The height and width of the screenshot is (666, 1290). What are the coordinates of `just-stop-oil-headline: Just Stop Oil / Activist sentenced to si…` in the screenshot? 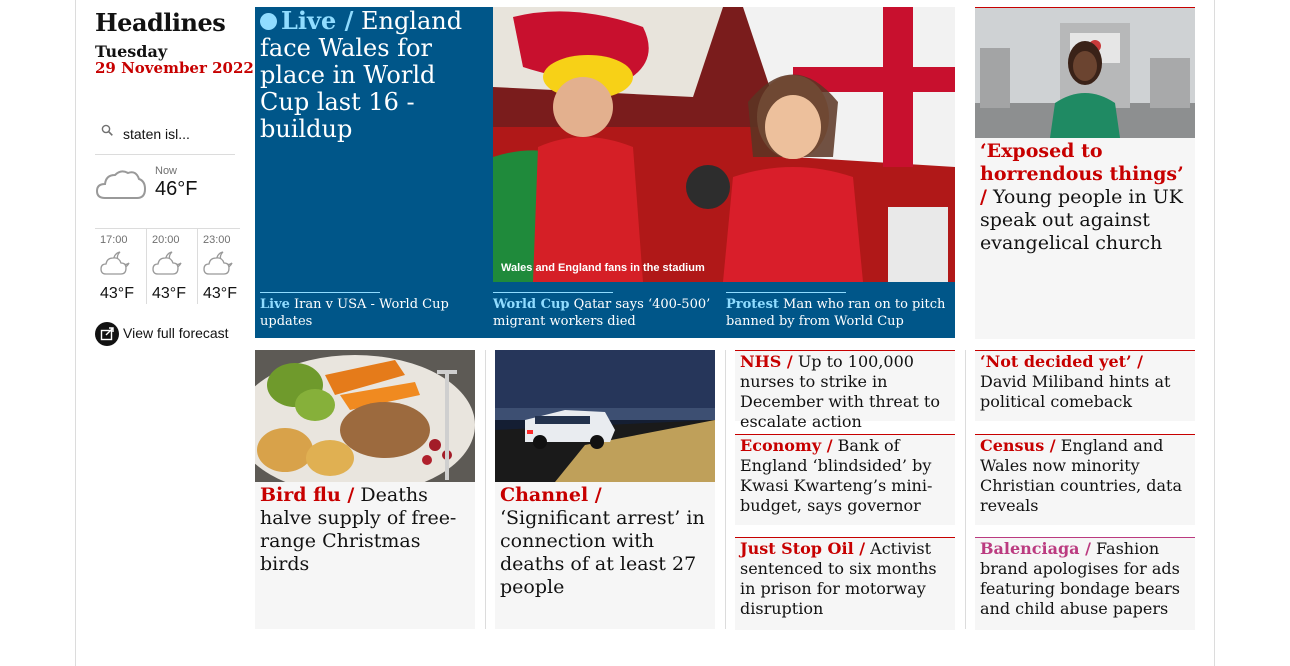 It's located at (846, 579).